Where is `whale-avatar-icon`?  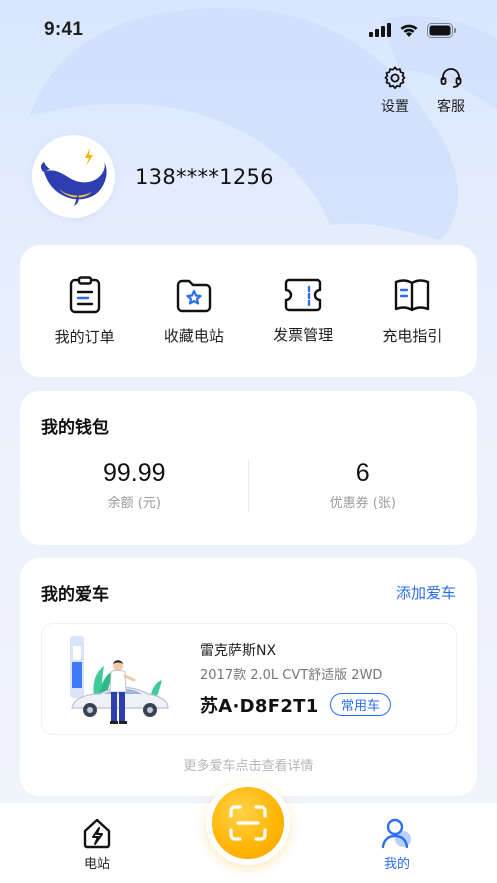
whale-avatar-icon is located at coordinates (73, 176).